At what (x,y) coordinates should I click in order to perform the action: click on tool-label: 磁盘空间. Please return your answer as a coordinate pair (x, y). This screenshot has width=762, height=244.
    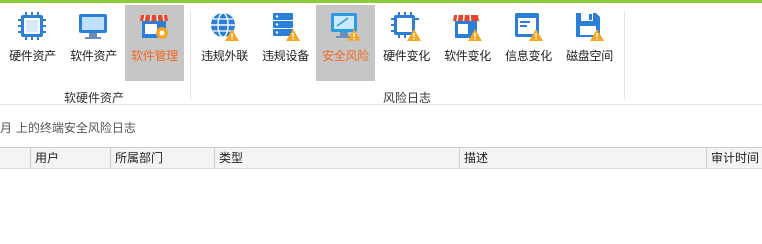
    Looking at the image, I should click on (589, 56).